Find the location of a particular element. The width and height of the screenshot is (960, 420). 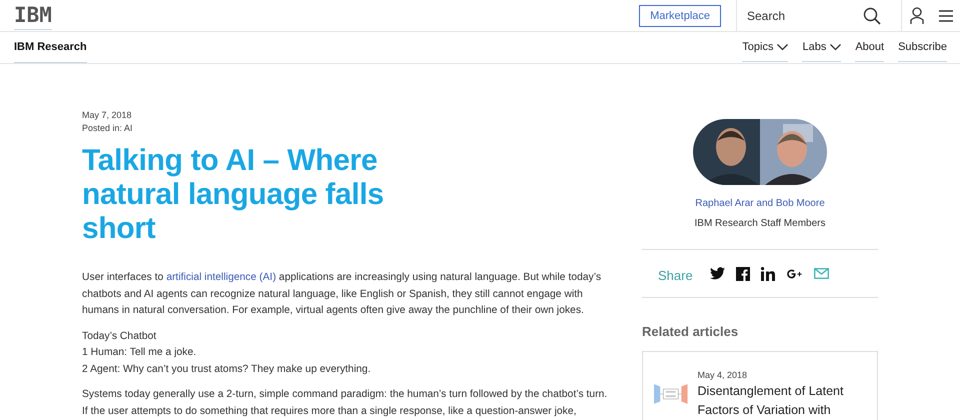

dialog-line: 2 Agent: Why can’t you trust atoms? They make up everything. is located at coordinates (227, 369).